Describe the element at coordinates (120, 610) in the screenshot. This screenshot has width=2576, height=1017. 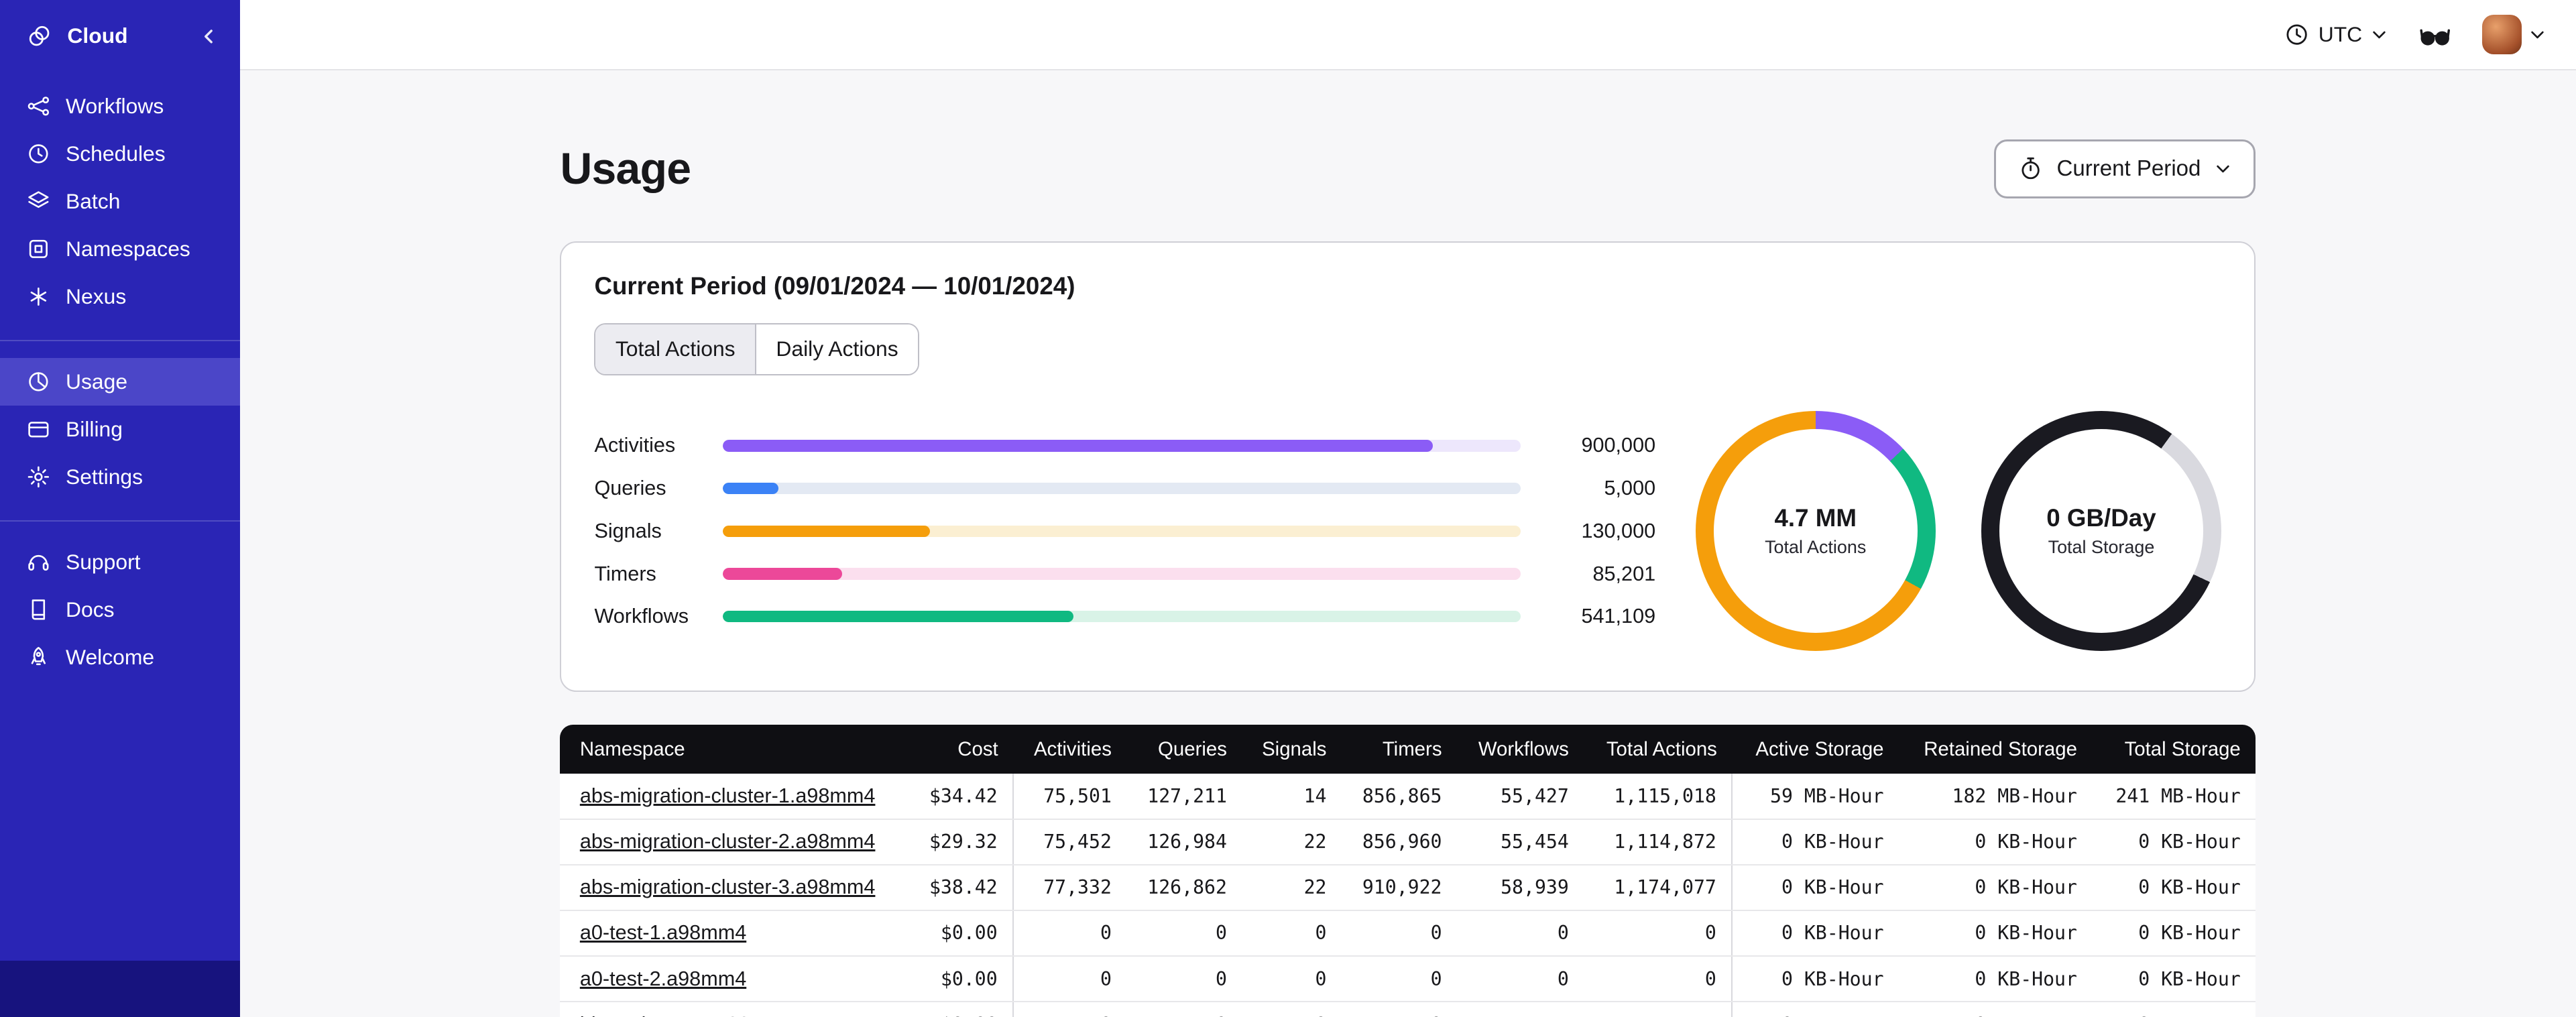
I see `sidebar-item-docs: Docs` at that location.